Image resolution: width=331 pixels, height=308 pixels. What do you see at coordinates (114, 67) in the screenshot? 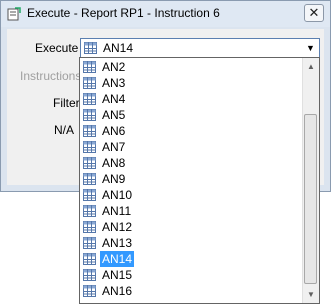
I see `list-item-label: AN2` at bounding box center [114, 67].